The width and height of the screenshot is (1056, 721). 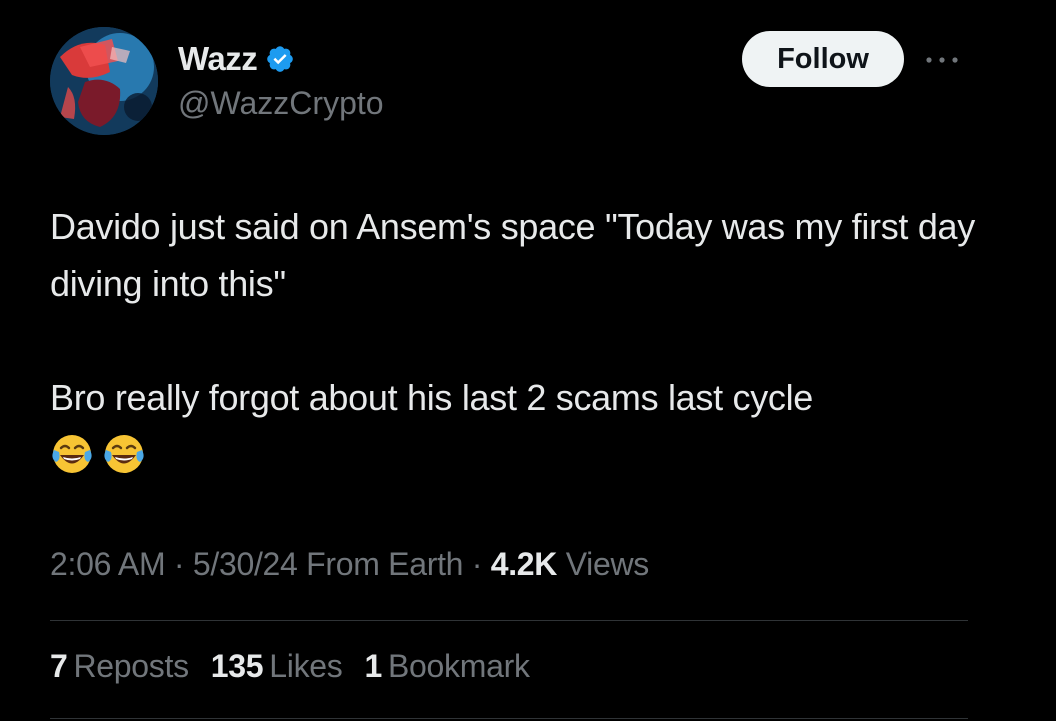 I want to click on tweet-source: From Earth, so click(x=385, y=564).